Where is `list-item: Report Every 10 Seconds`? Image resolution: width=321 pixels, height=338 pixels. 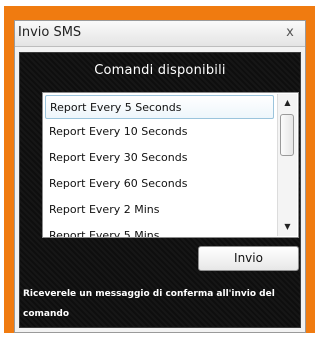 list-item: Report Every 10 Seconds is located at coordinates (159, 132).